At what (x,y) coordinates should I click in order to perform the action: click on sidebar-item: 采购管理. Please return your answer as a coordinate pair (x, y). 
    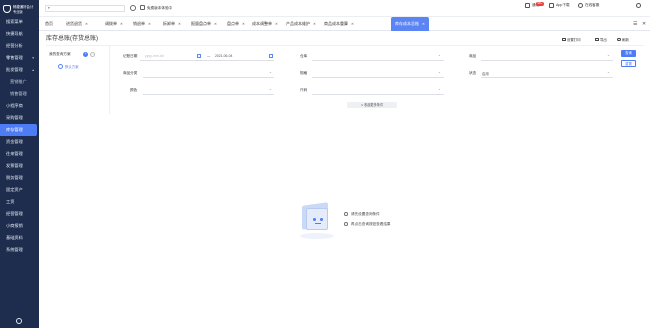
    Looking at the image, I should click on (19, 118).